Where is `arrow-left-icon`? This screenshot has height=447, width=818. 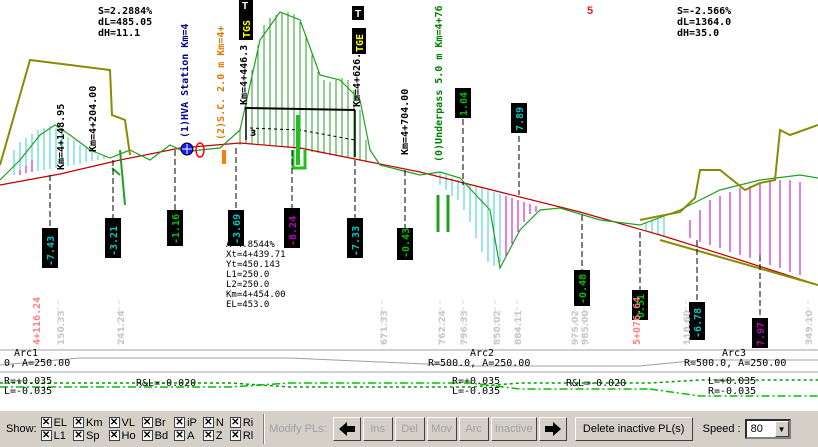
arrow-left-icon is located at coordinates (346, 429).